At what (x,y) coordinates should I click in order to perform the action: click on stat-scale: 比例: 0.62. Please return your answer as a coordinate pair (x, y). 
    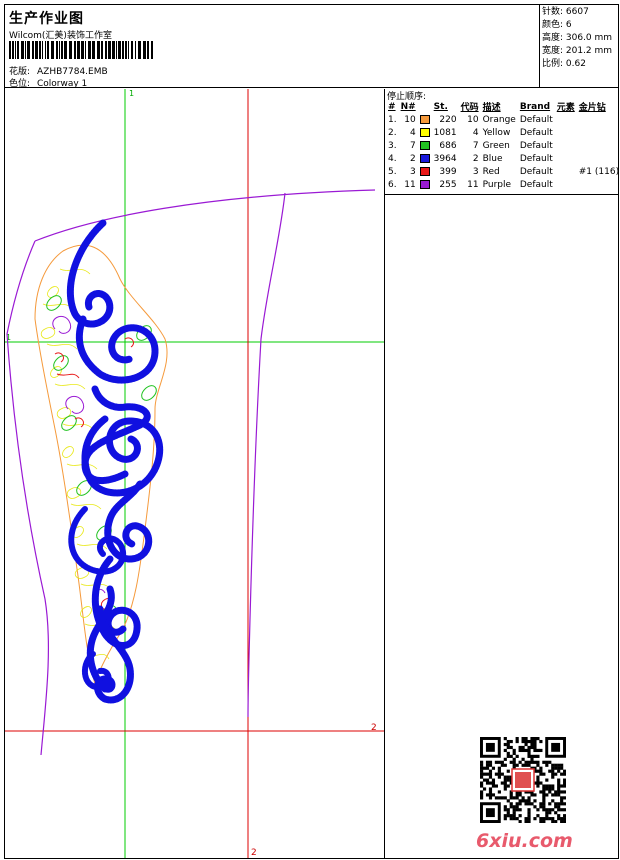
    Looking at the image, I should click on (564, 64).